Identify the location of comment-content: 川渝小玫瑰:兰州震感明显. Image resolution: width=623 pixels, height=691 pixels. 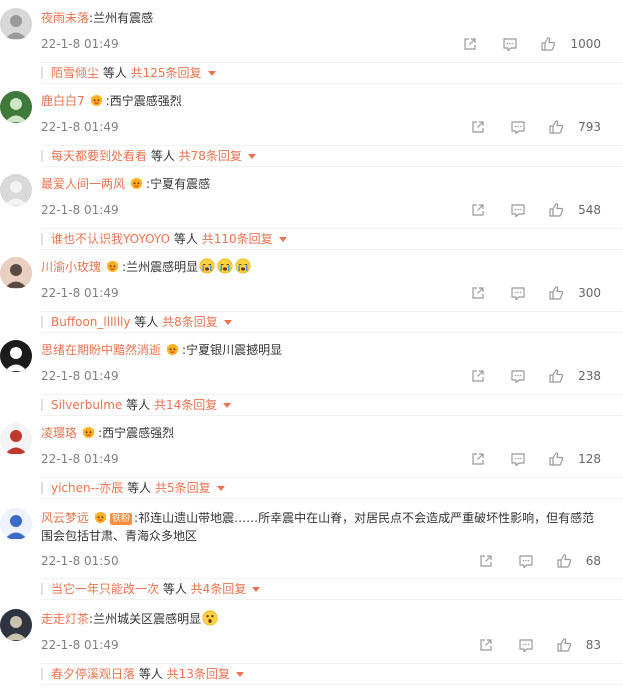
(321, 267).